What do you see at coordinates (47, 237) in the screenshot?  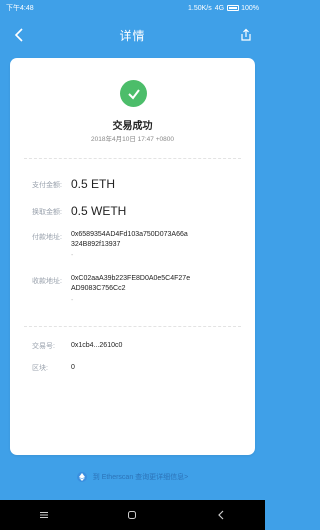 I see `from-address-label: 付款地址:` at bounding box center [47, 237].